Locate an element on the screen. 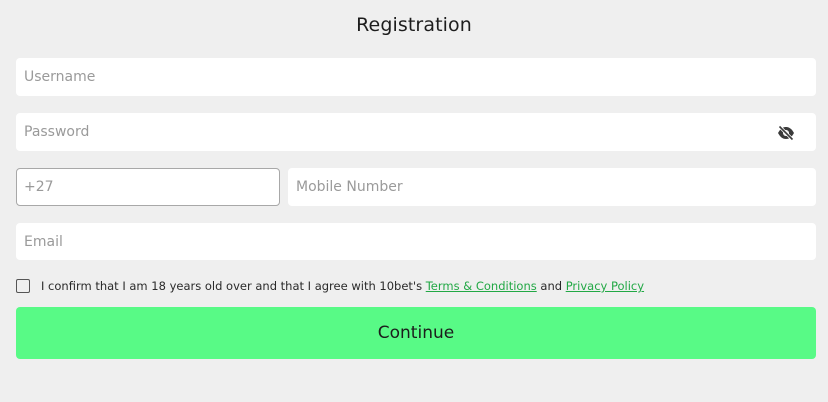  username-input is located at coordinates (416, 77).